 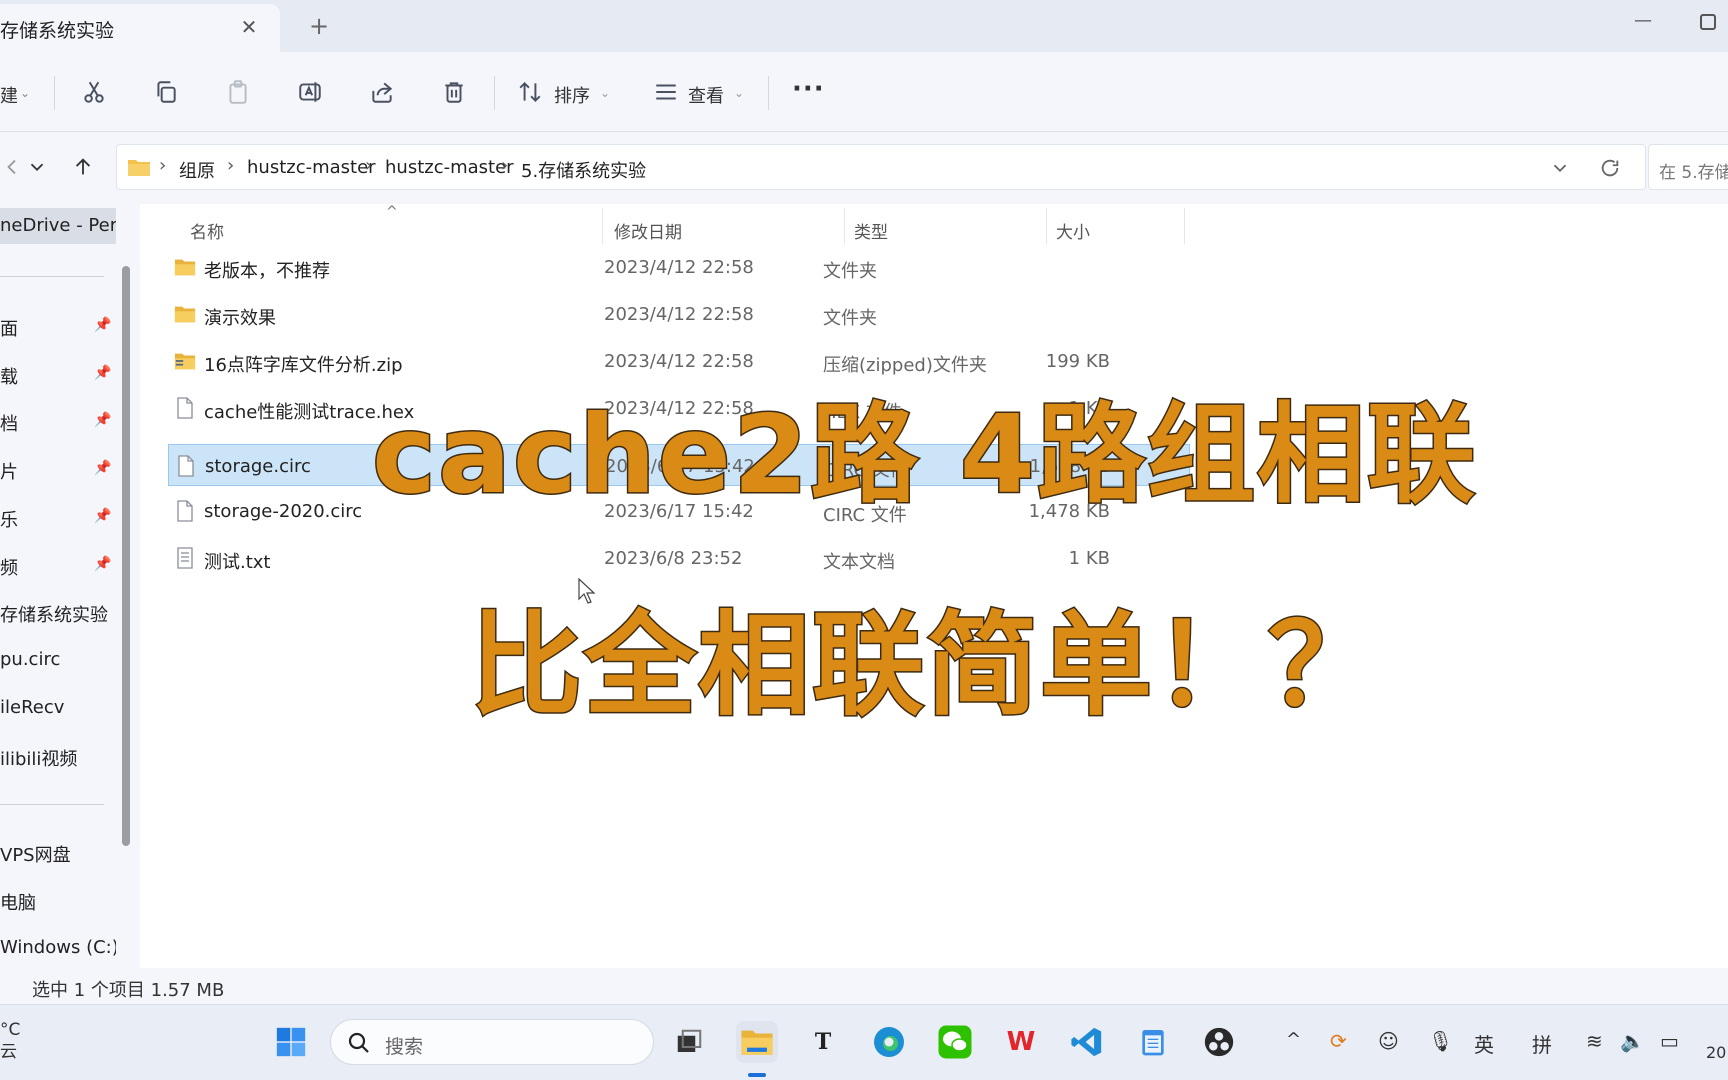 What do you see at coordinates (382, 92) in the screenshot?
I see `share-icon` at bounding box center [382, 92].